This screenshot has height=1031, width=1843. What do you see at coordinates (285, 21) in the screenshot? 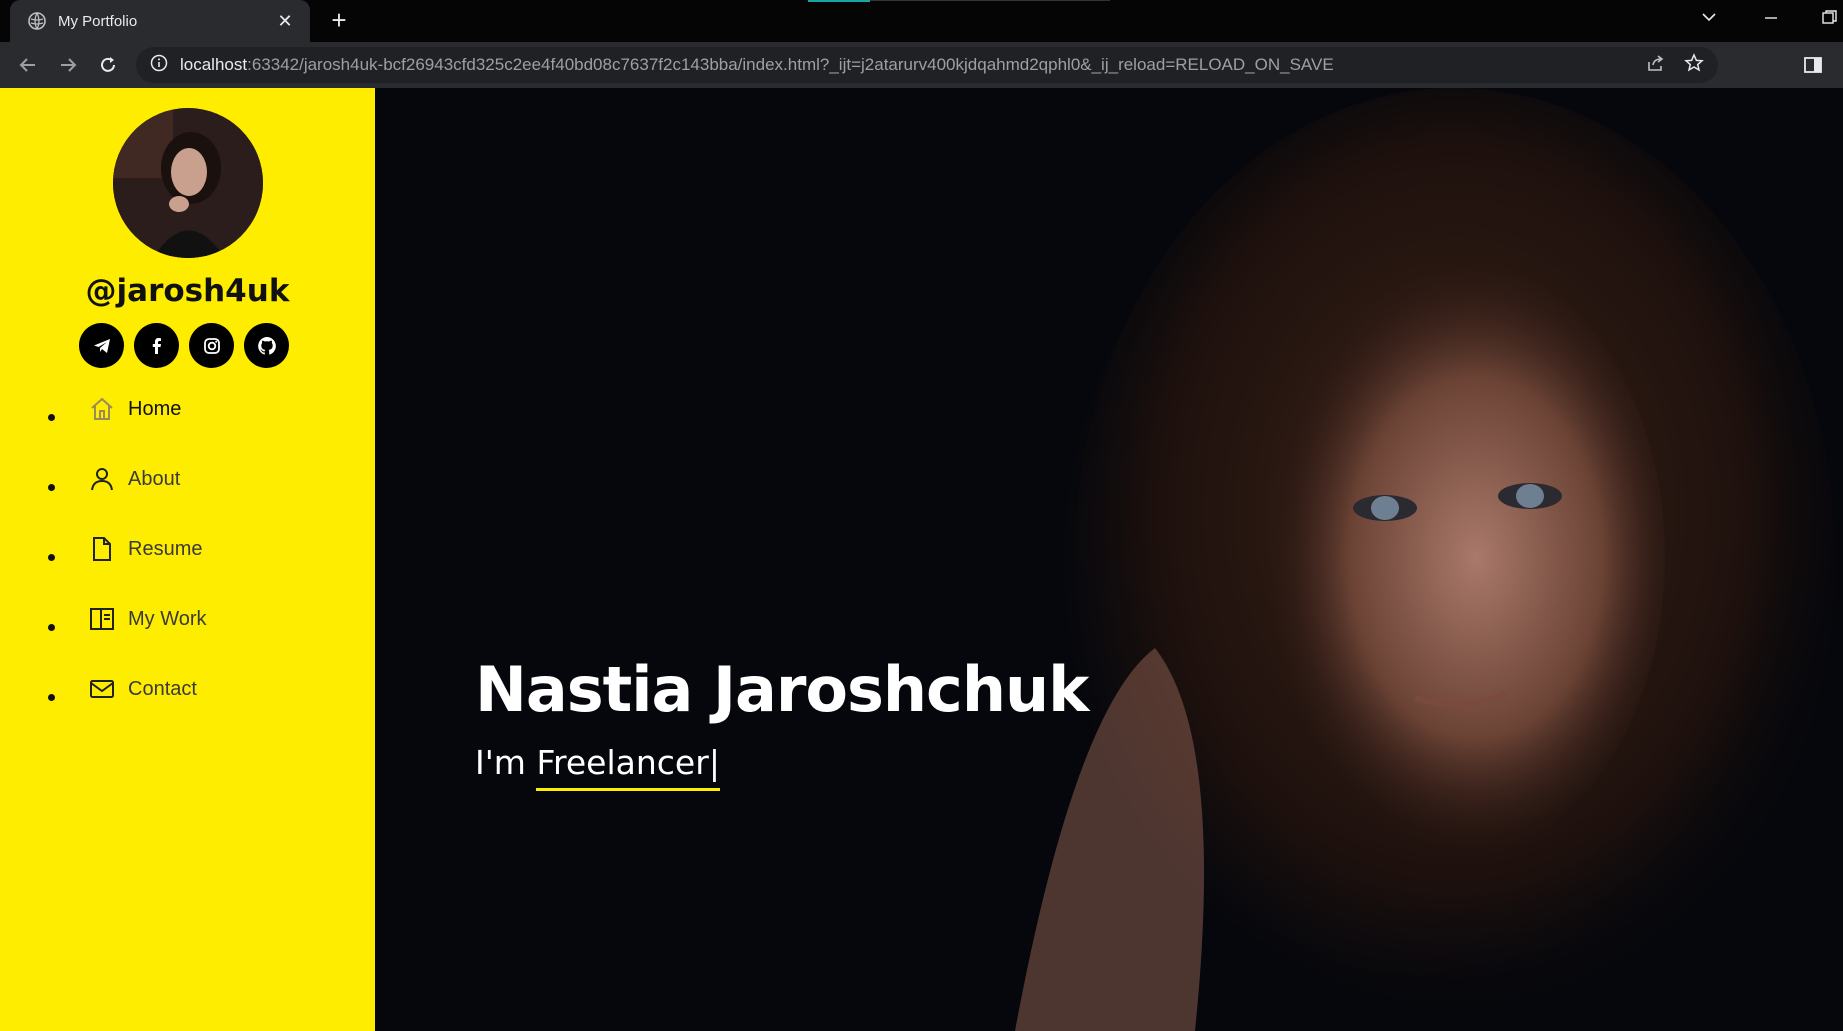
I see `close-tab-icon: ✕` at bounding box center [285, 21].